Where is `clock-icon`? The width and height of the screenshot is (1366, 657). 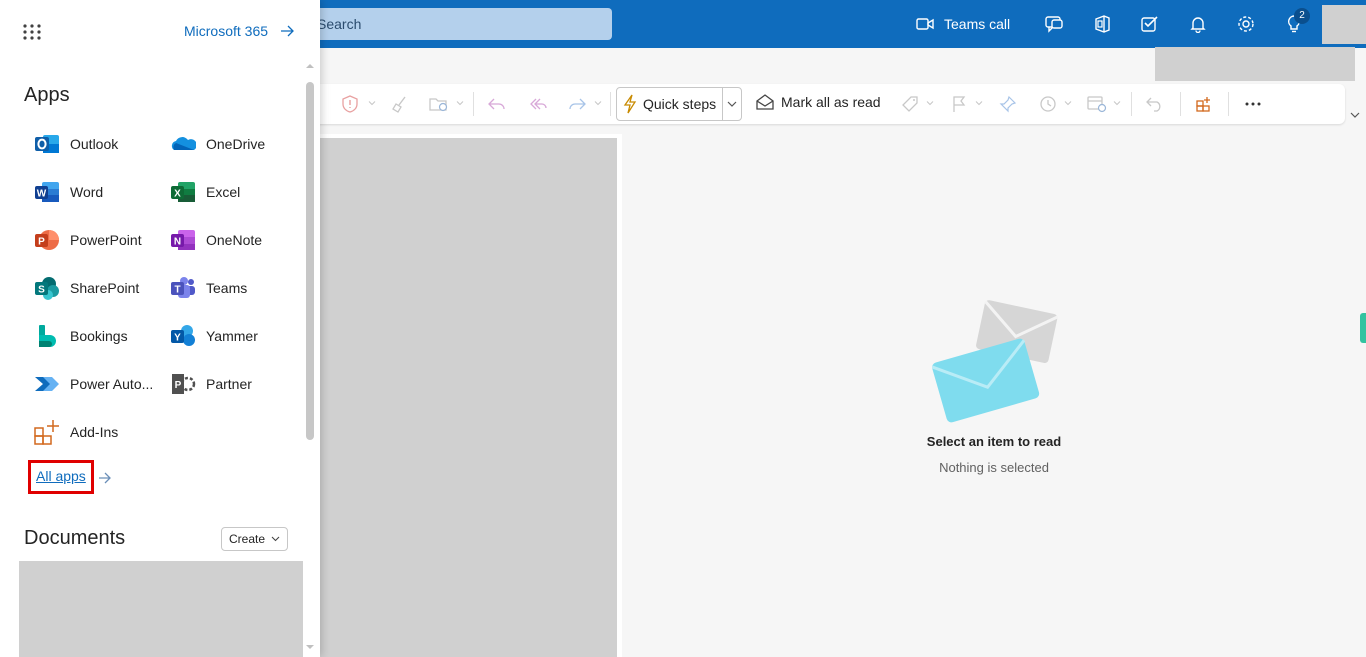 clock-icon is located at coordinates (1048, 104).